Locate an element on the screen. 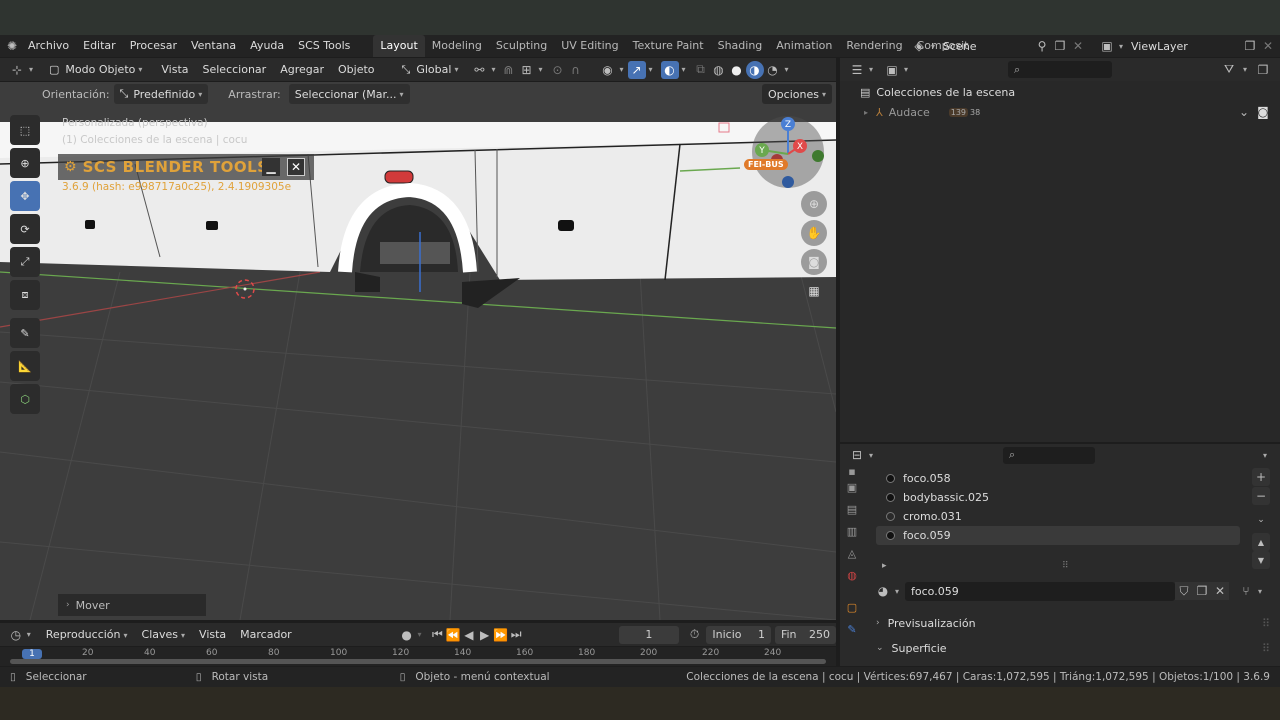  properties-options-icon: ▾ is located at coordinates (1265, 455).